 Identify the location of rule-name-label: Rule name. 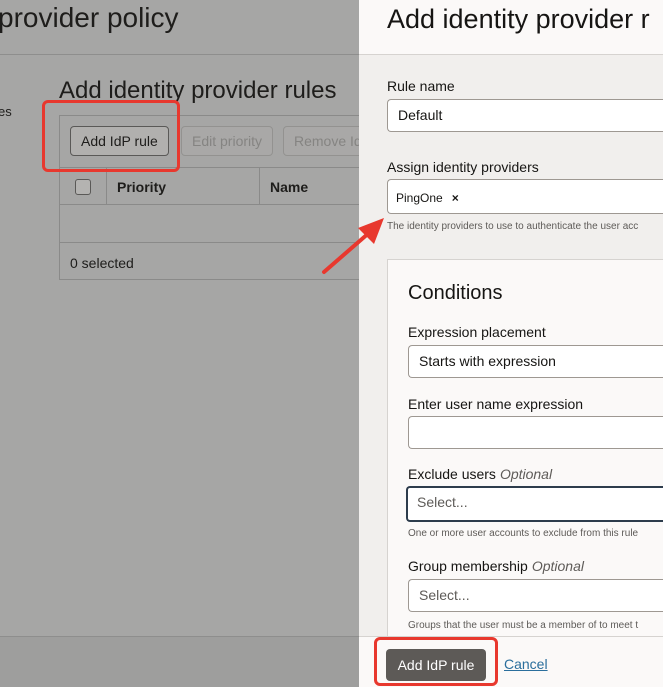
(421, 86).